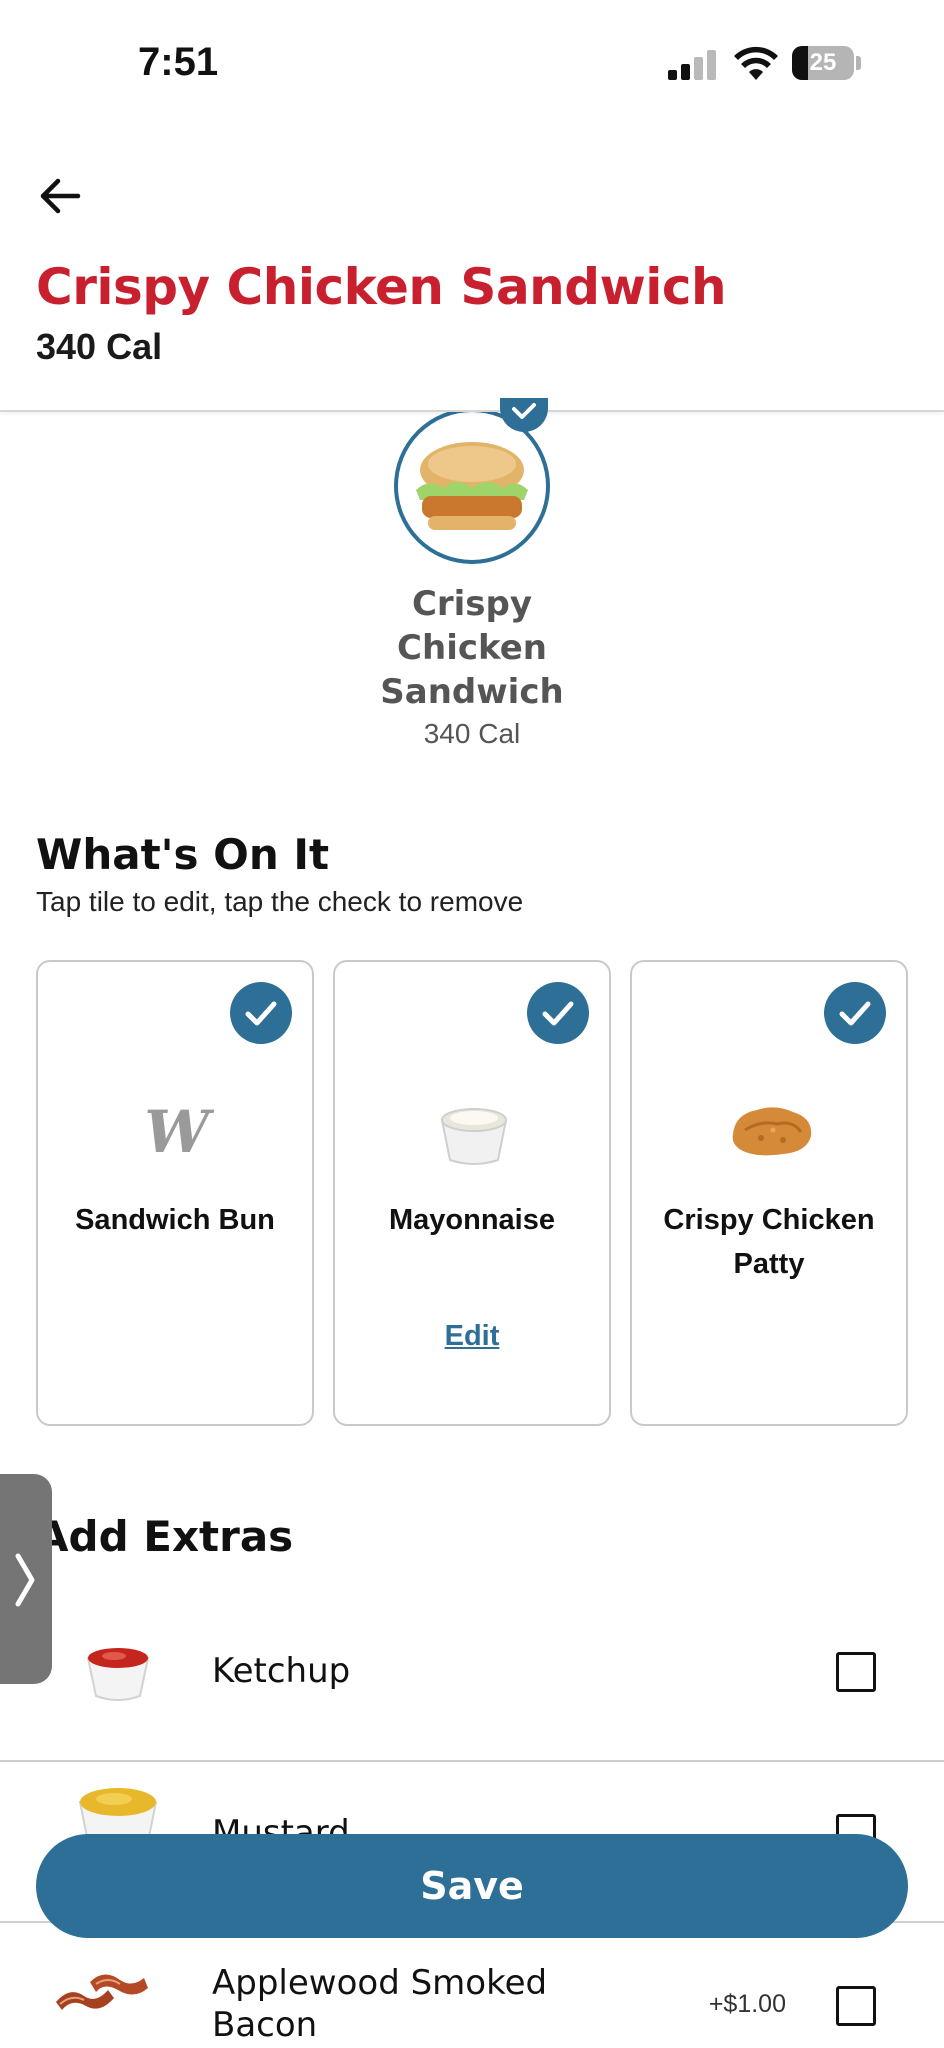 The image size is (944, 2048). I want to click on mayonnaise-cup-icon, so click(474, 1136).